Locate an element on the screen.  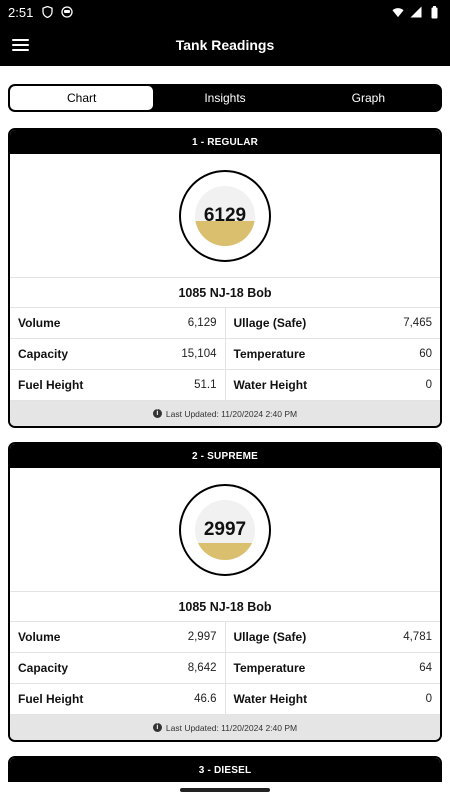
status-time: 2:51 is located at coordinates (21, 12).